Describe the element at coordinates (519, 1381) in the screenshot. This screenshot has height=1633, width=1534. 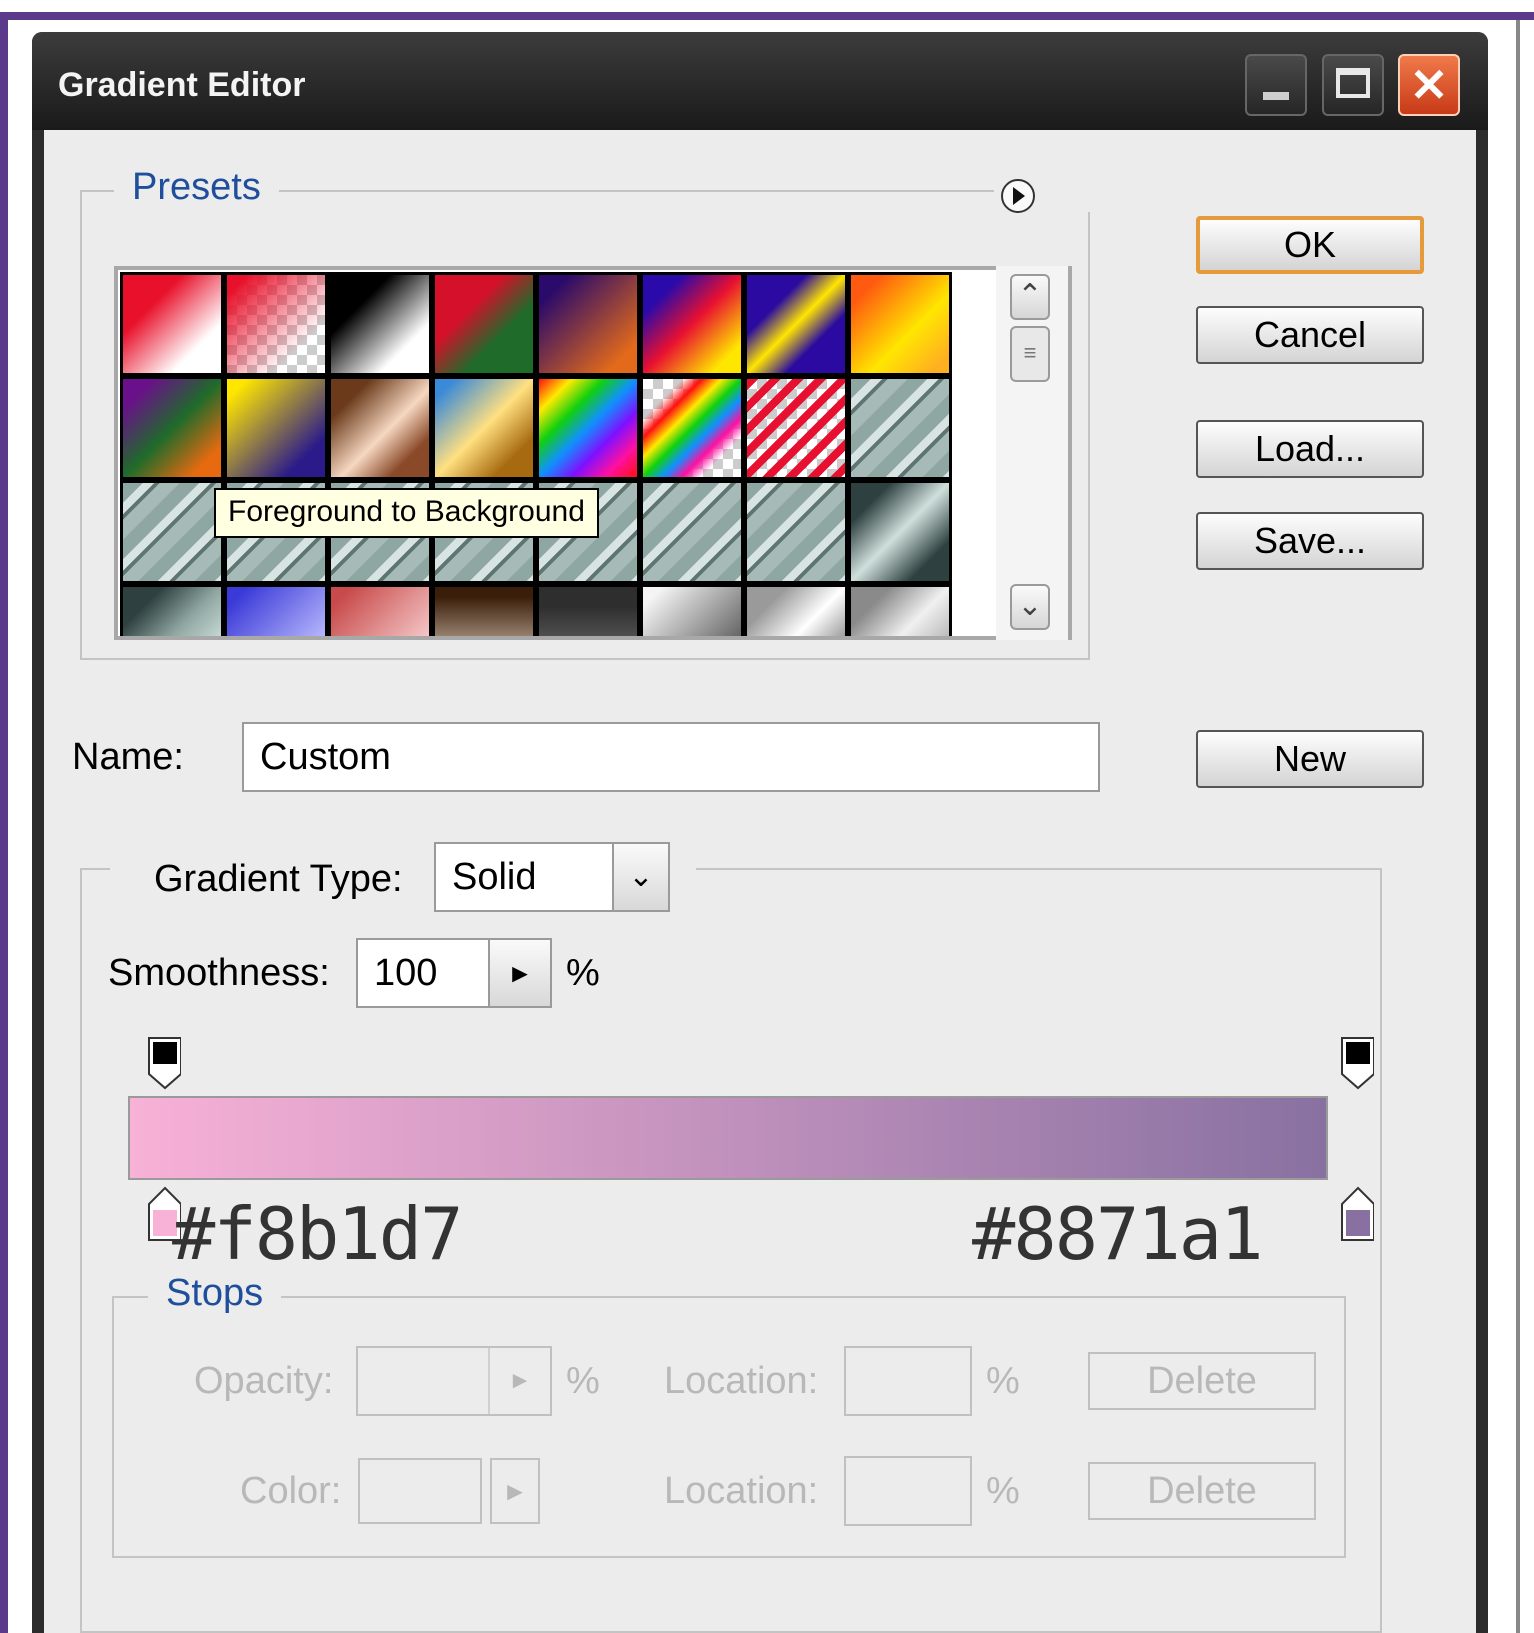
I see `opacity-arrow-icon: ►` at that location.